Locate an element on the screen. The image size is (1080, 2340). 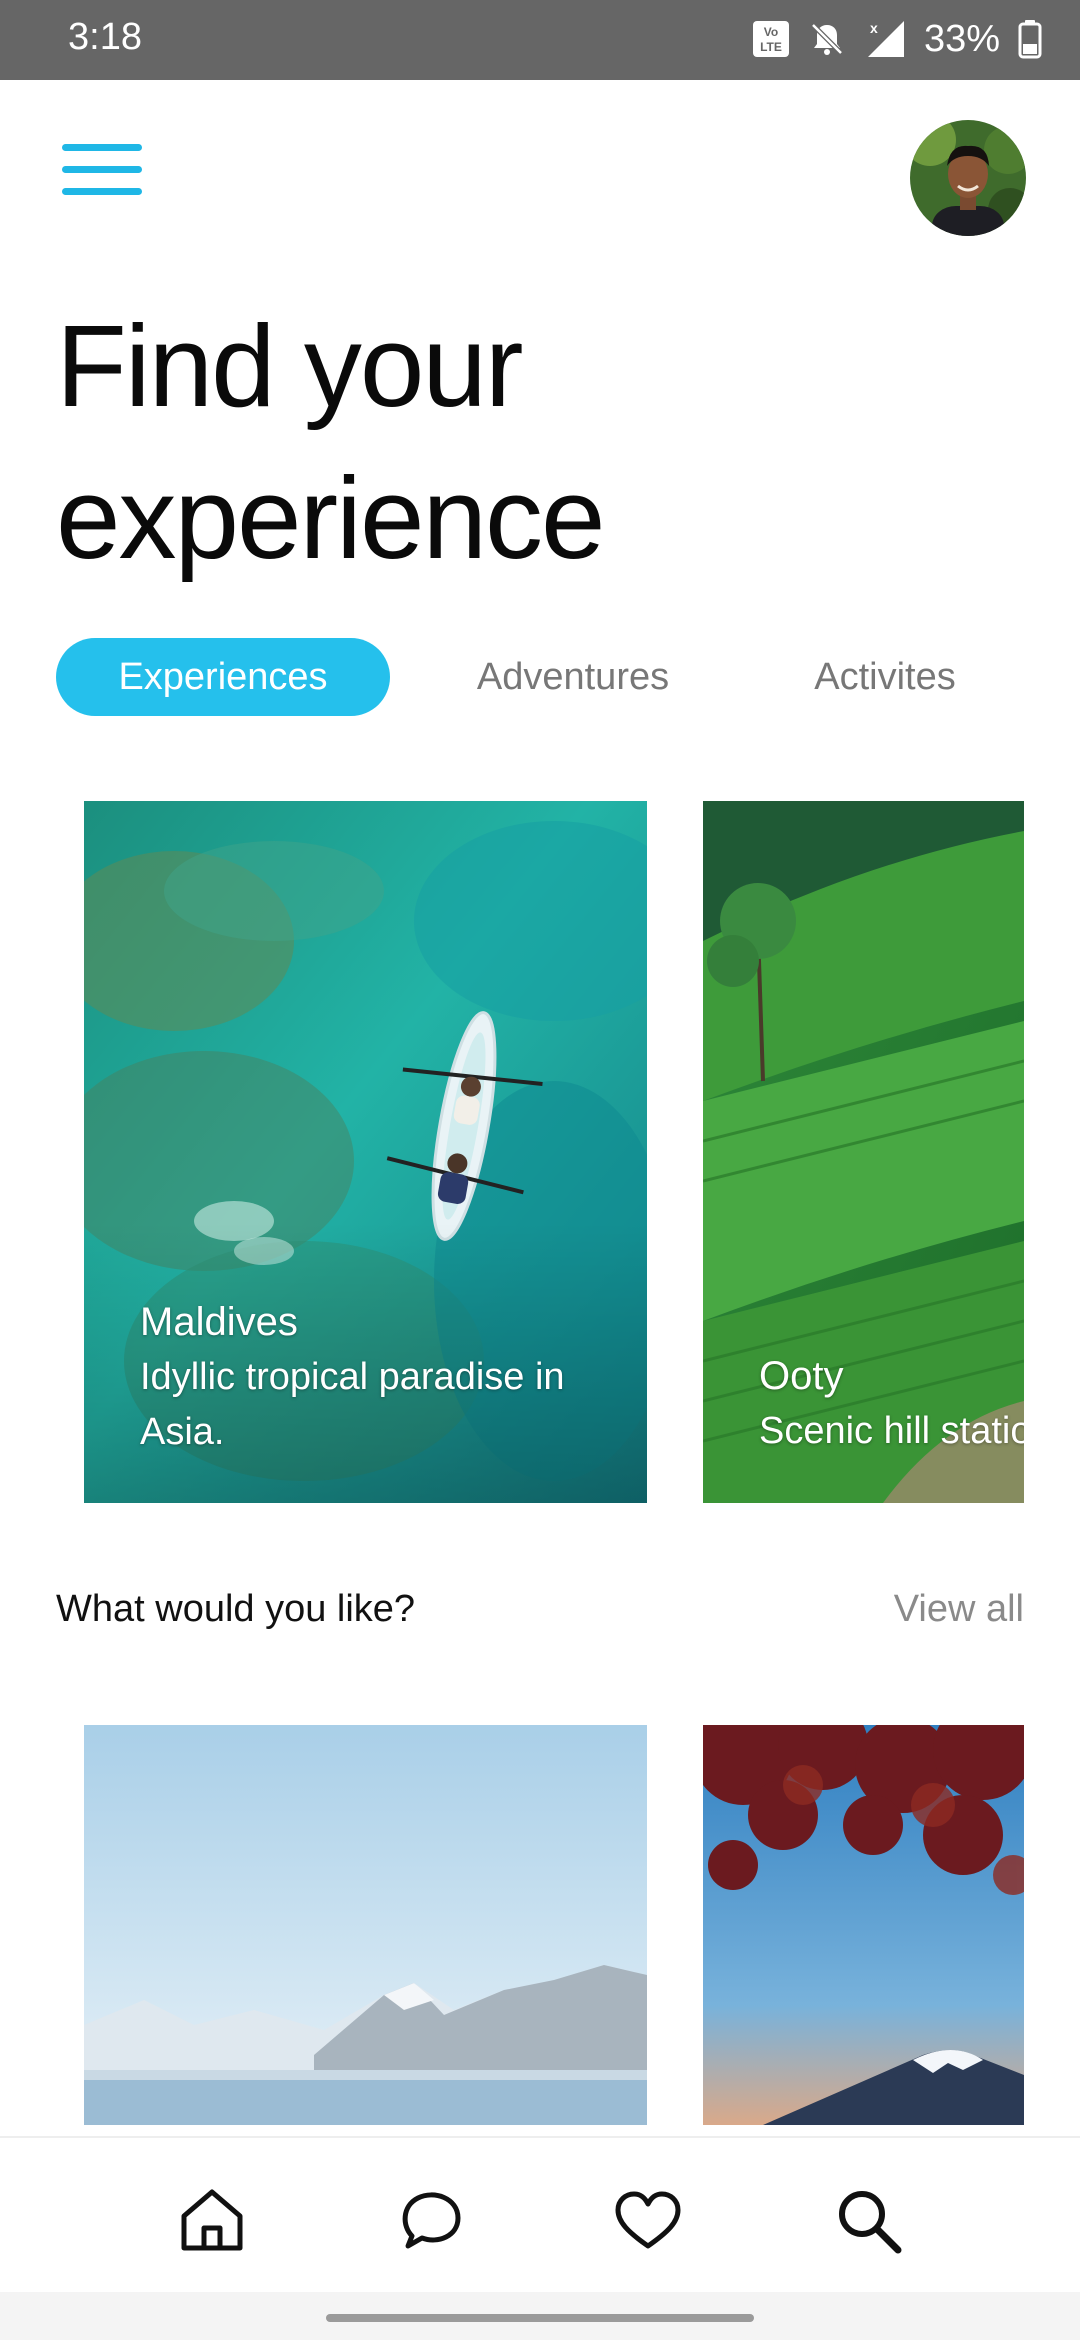
hamburger-icon is located at coordinates (104, 170).